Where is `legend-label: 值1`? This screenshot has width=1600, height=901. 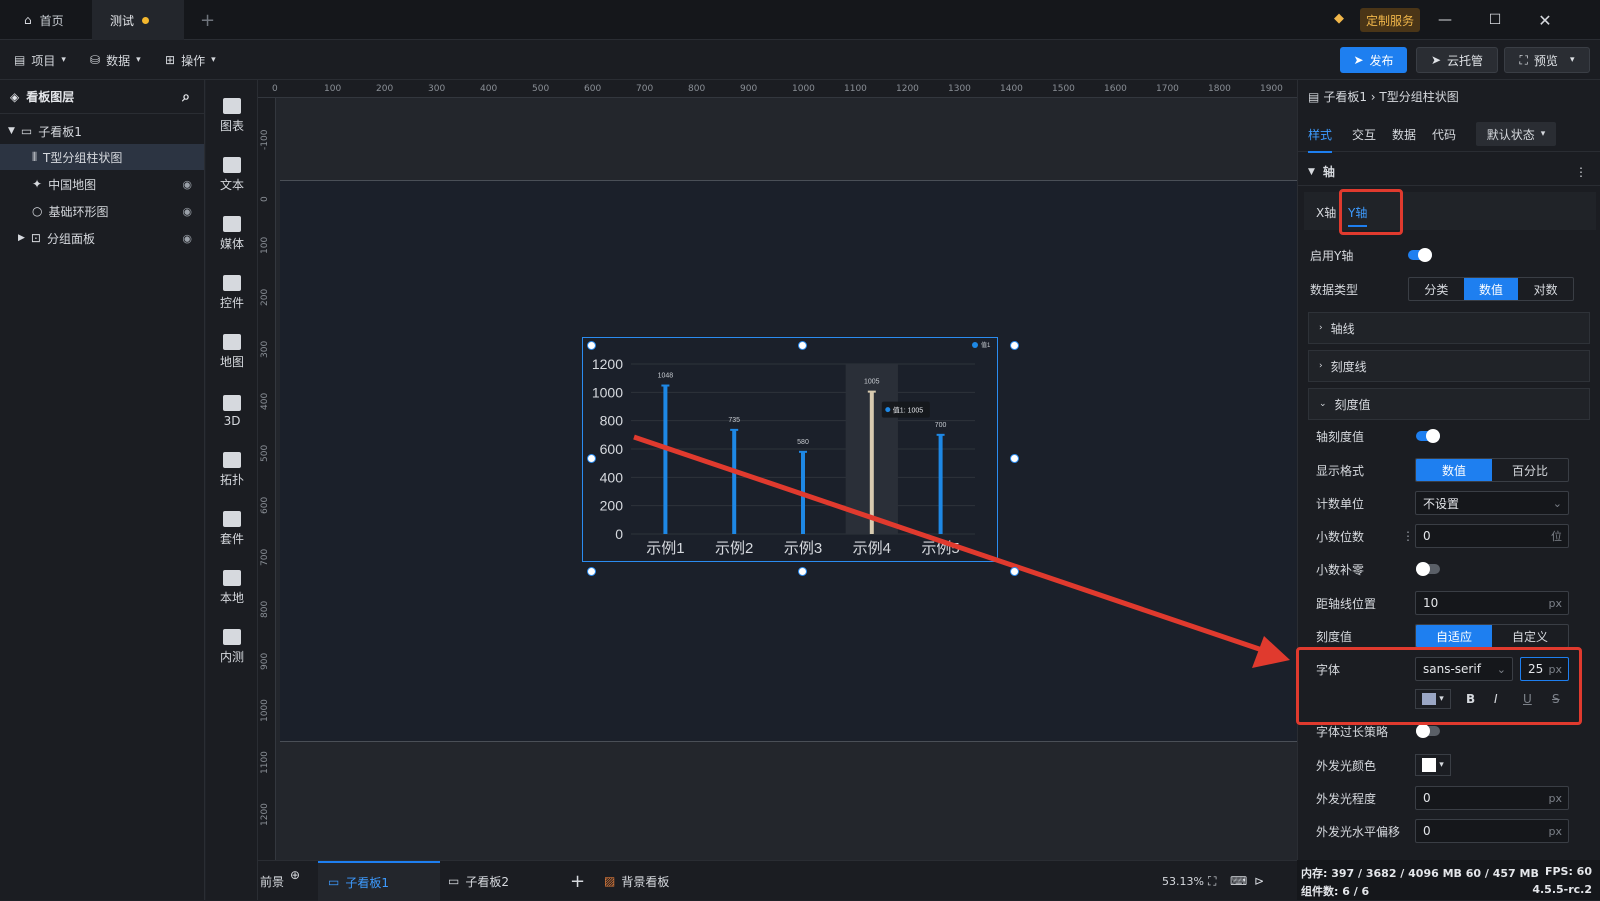 legend-label: 值1 is located at coordinates (986, 345).